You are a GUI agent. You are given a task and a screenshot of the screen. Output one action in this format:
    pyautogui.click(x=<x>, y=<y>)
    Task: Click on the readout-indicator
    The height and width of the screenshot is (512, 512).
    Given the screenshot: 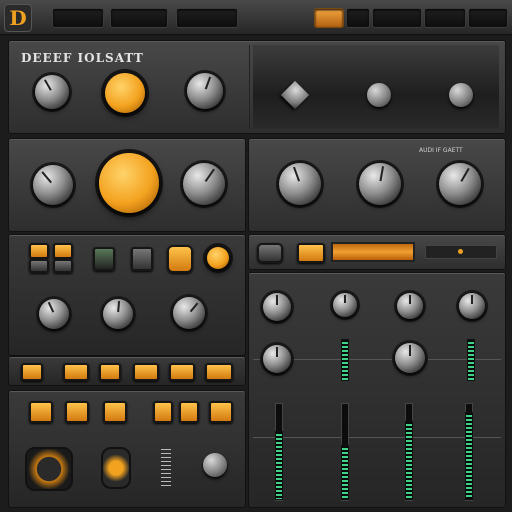 What is the action you would take?
    pyautogui.click(x=460, y=251)
    